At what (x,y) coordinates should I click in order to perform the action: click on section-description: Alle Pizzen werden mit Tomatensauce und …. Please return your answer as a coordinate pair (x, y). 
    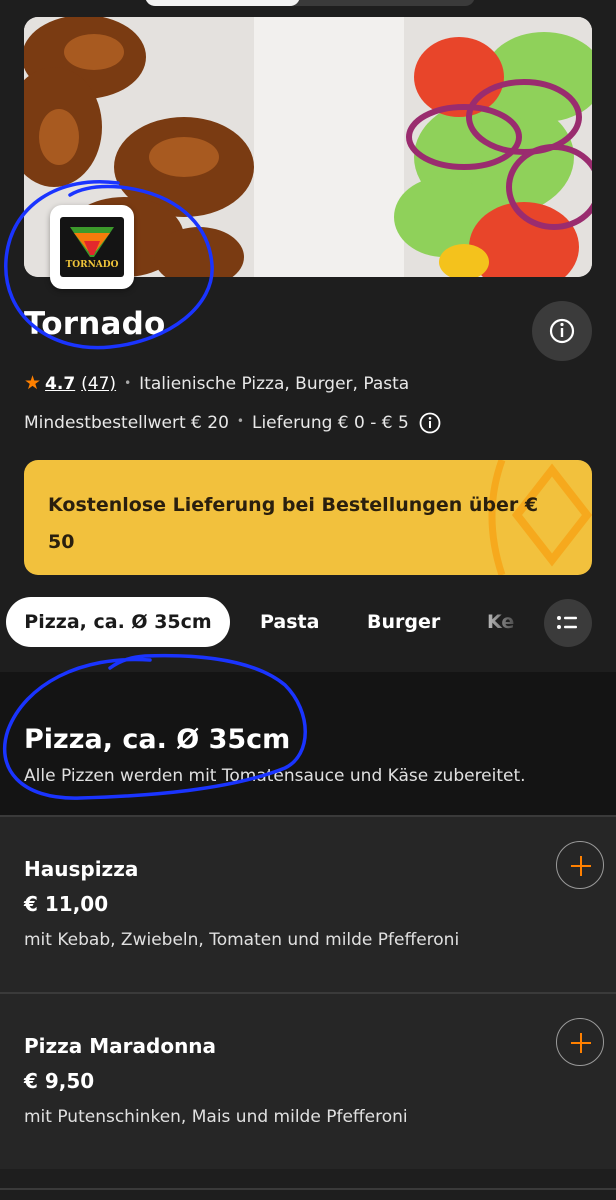
    Looking at the image, I should click on (275, 776).